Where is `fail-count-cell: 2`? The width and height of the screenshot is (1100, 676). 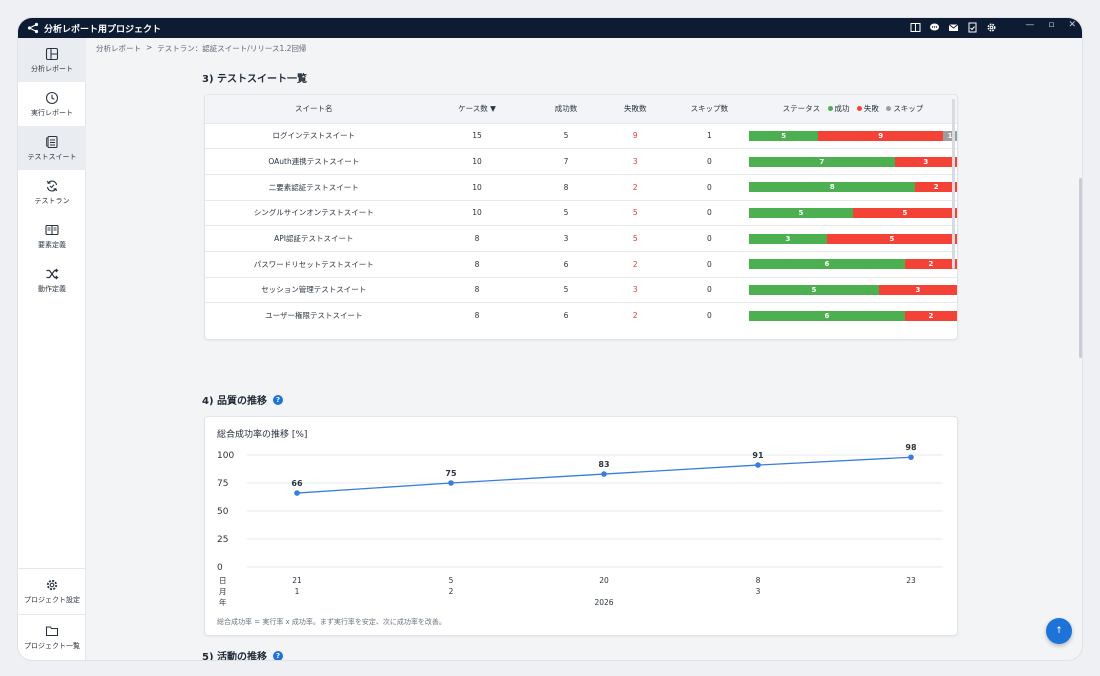 fail-count-cell: 2 is located at coordinates (635, 187).